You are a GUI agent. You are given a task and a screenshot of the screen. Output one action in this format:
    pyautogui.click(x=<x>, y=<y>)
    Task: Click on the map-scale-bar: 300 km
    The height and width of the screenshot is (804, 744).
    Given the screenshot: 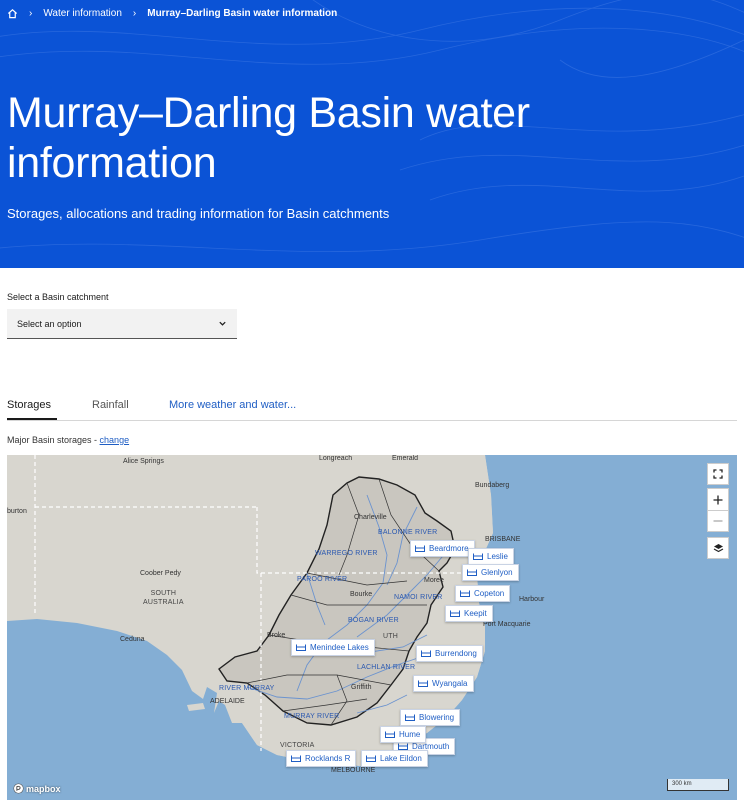 What is the action you would take?
    pyautogui.click(x=698, y=785)
    